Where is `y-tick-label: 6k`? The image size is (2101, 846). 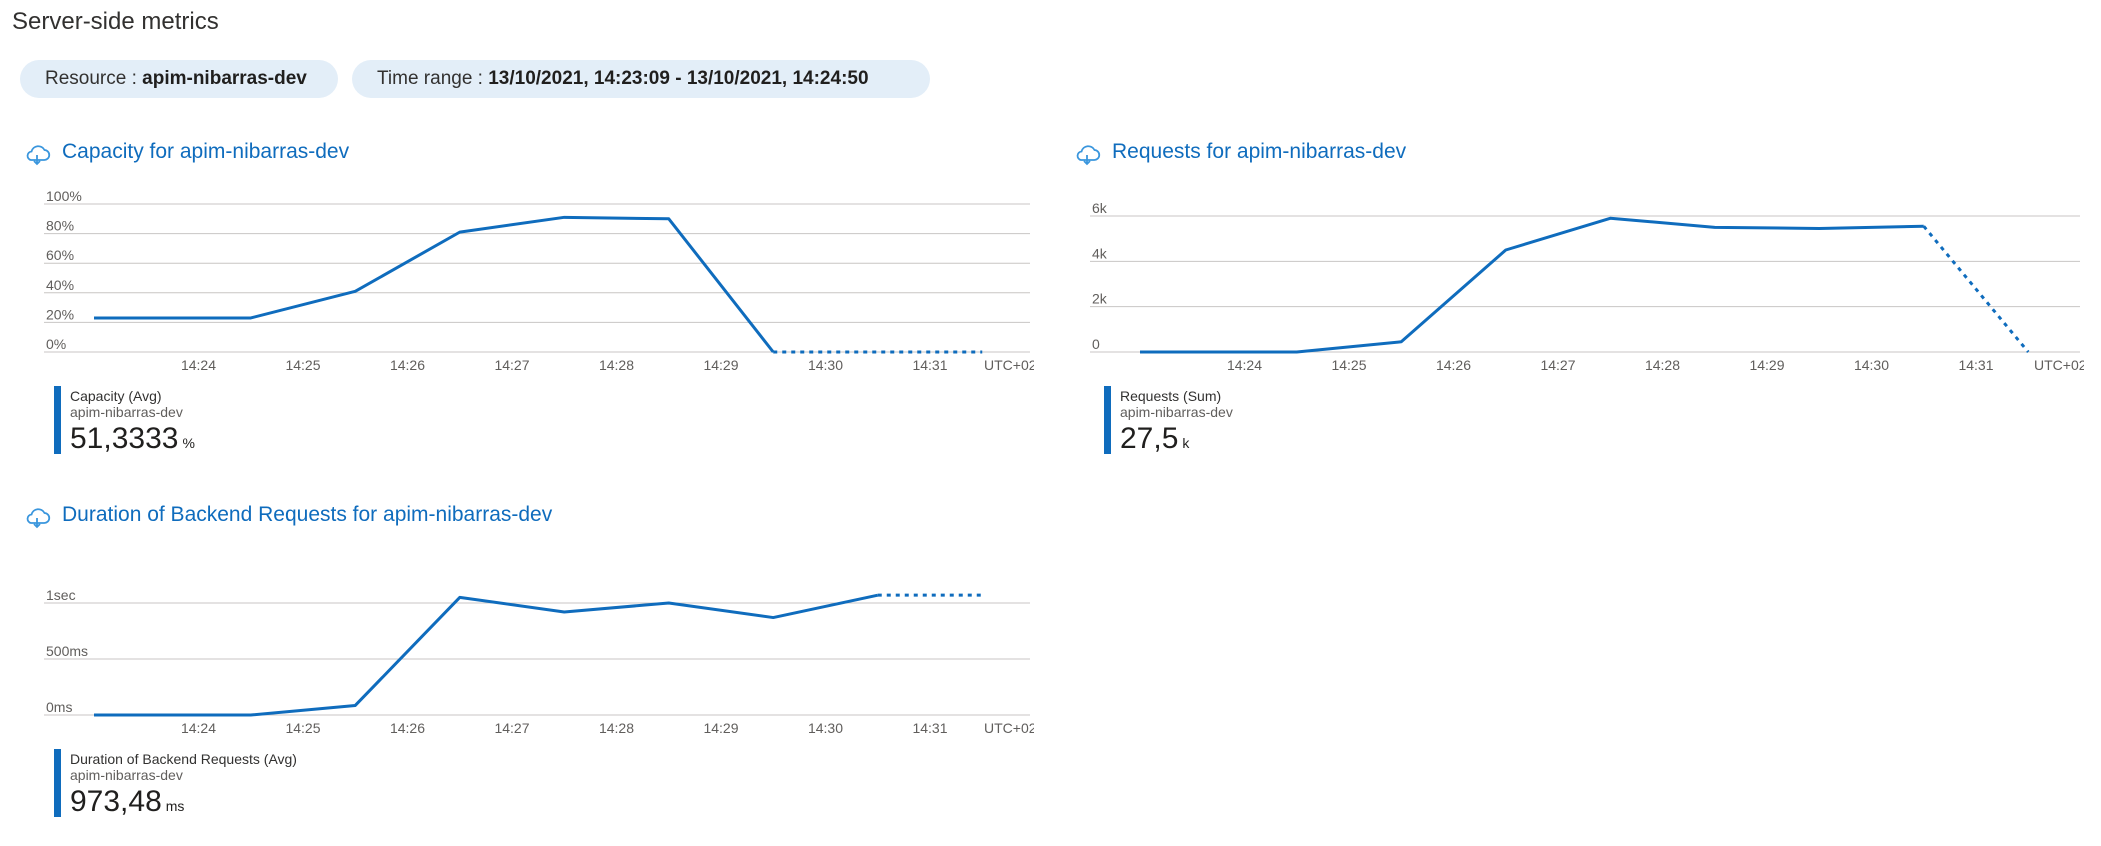
y-tick-label: 6k is located at coordinates (1100, 208).